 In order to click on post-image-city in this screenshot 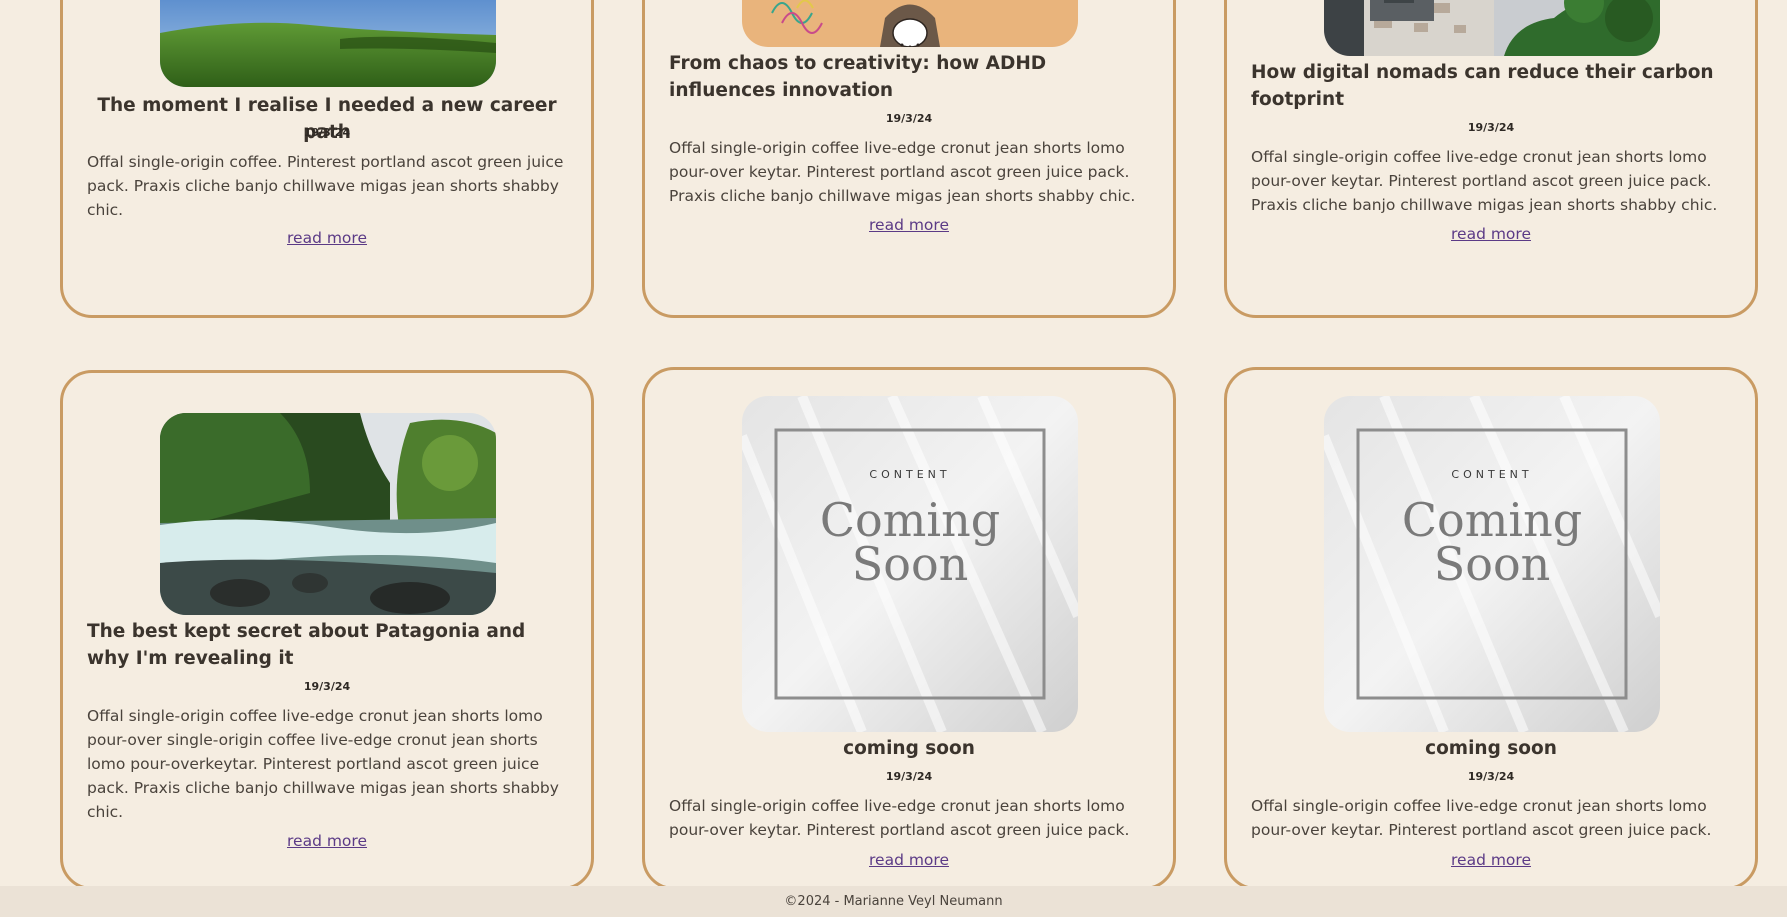, I will do `click(1492, 28)`.